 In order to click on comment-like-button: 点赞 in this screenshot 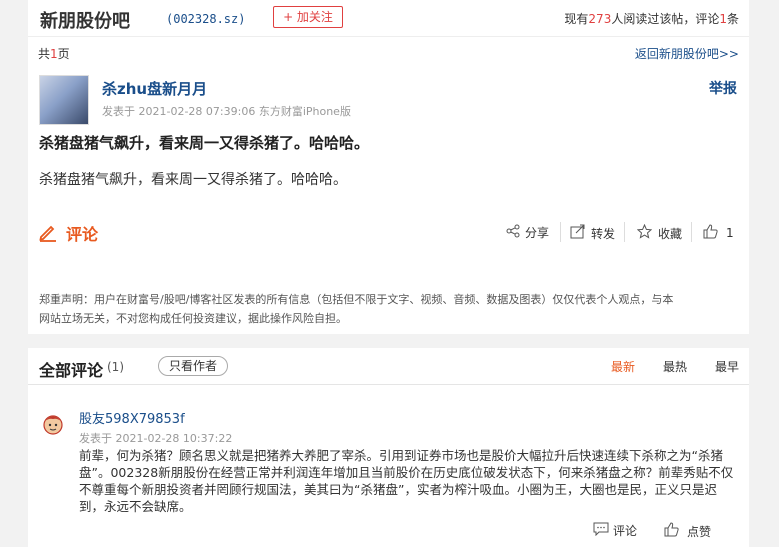, I will do `click(687, 531)`.